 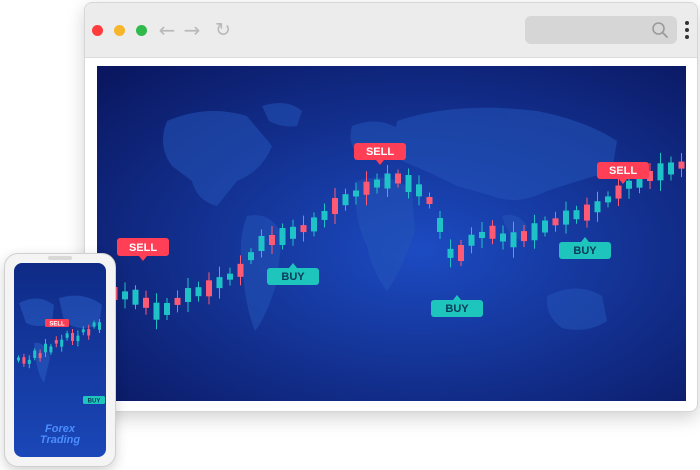 I want to click on phone-sell-label: SELL, so click(x=57, y=325).